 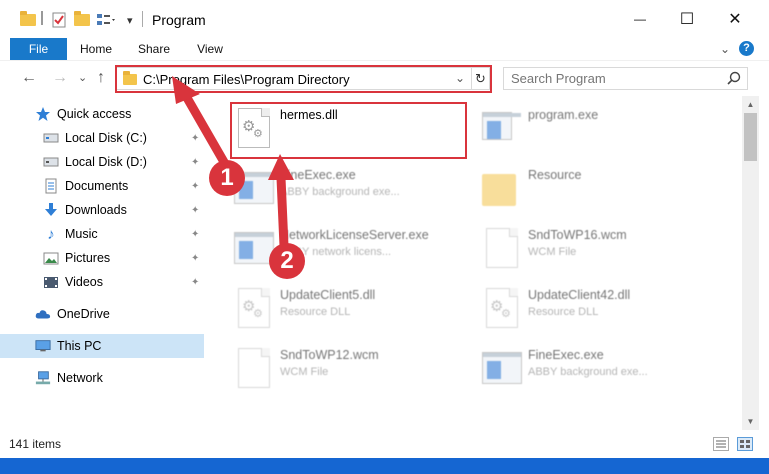 I want to click on large-icons-view-icon, so click(x=745, y=444).